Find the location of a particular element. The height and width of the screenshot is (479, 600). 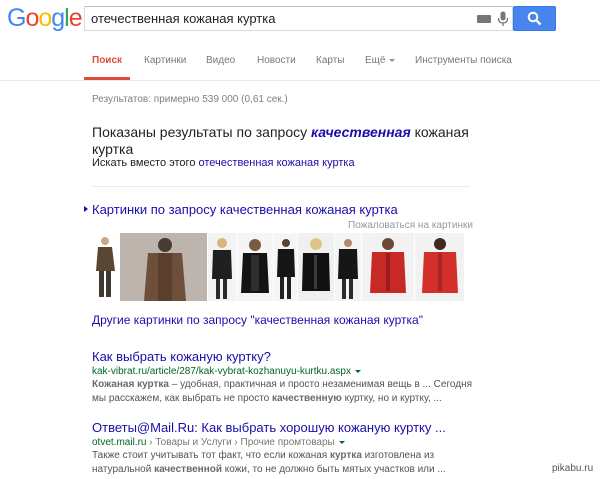

result-url-text: otvet.mail.ru is located at coordinates (119, 442).